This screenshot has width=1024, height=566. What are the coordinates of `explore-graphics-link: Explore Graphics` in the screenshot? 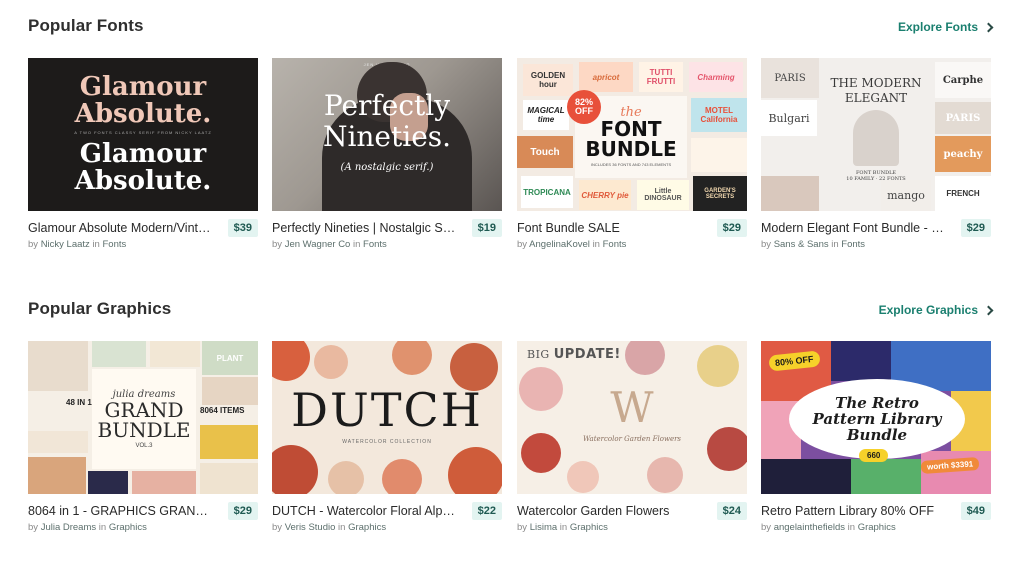 It's located at (936, 310).